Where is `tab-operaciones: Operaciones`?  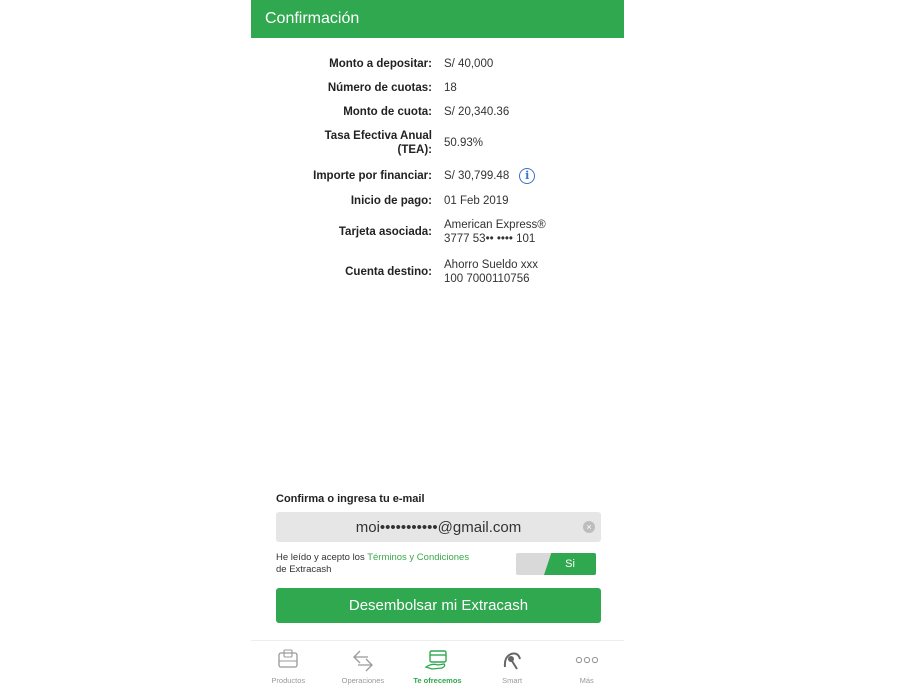
tab-operaciones: Operaciones is located at coordinates (363, 665).